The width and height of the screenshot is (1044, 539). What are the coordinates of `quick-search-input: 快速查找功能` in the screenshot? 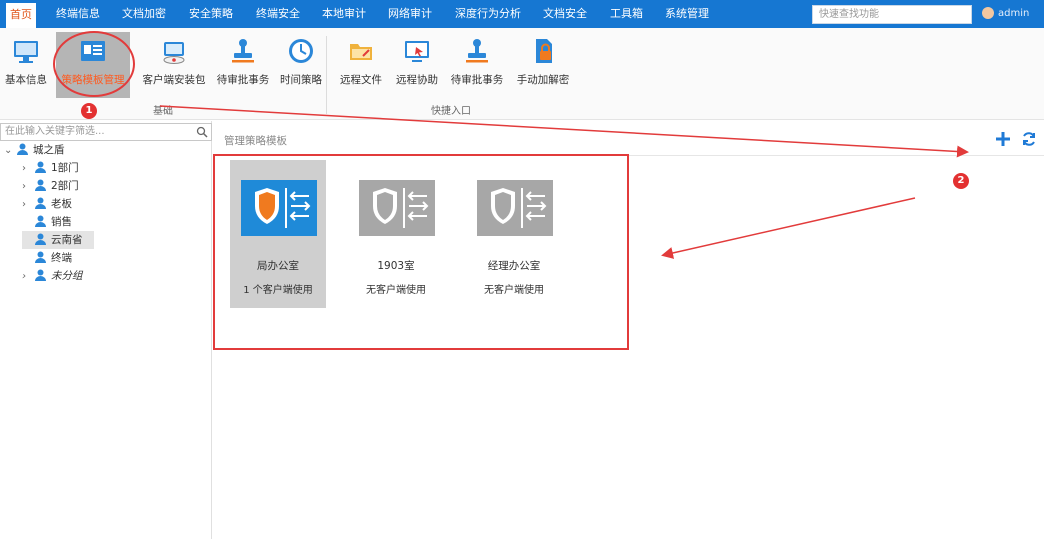 It's located at (892, 14).